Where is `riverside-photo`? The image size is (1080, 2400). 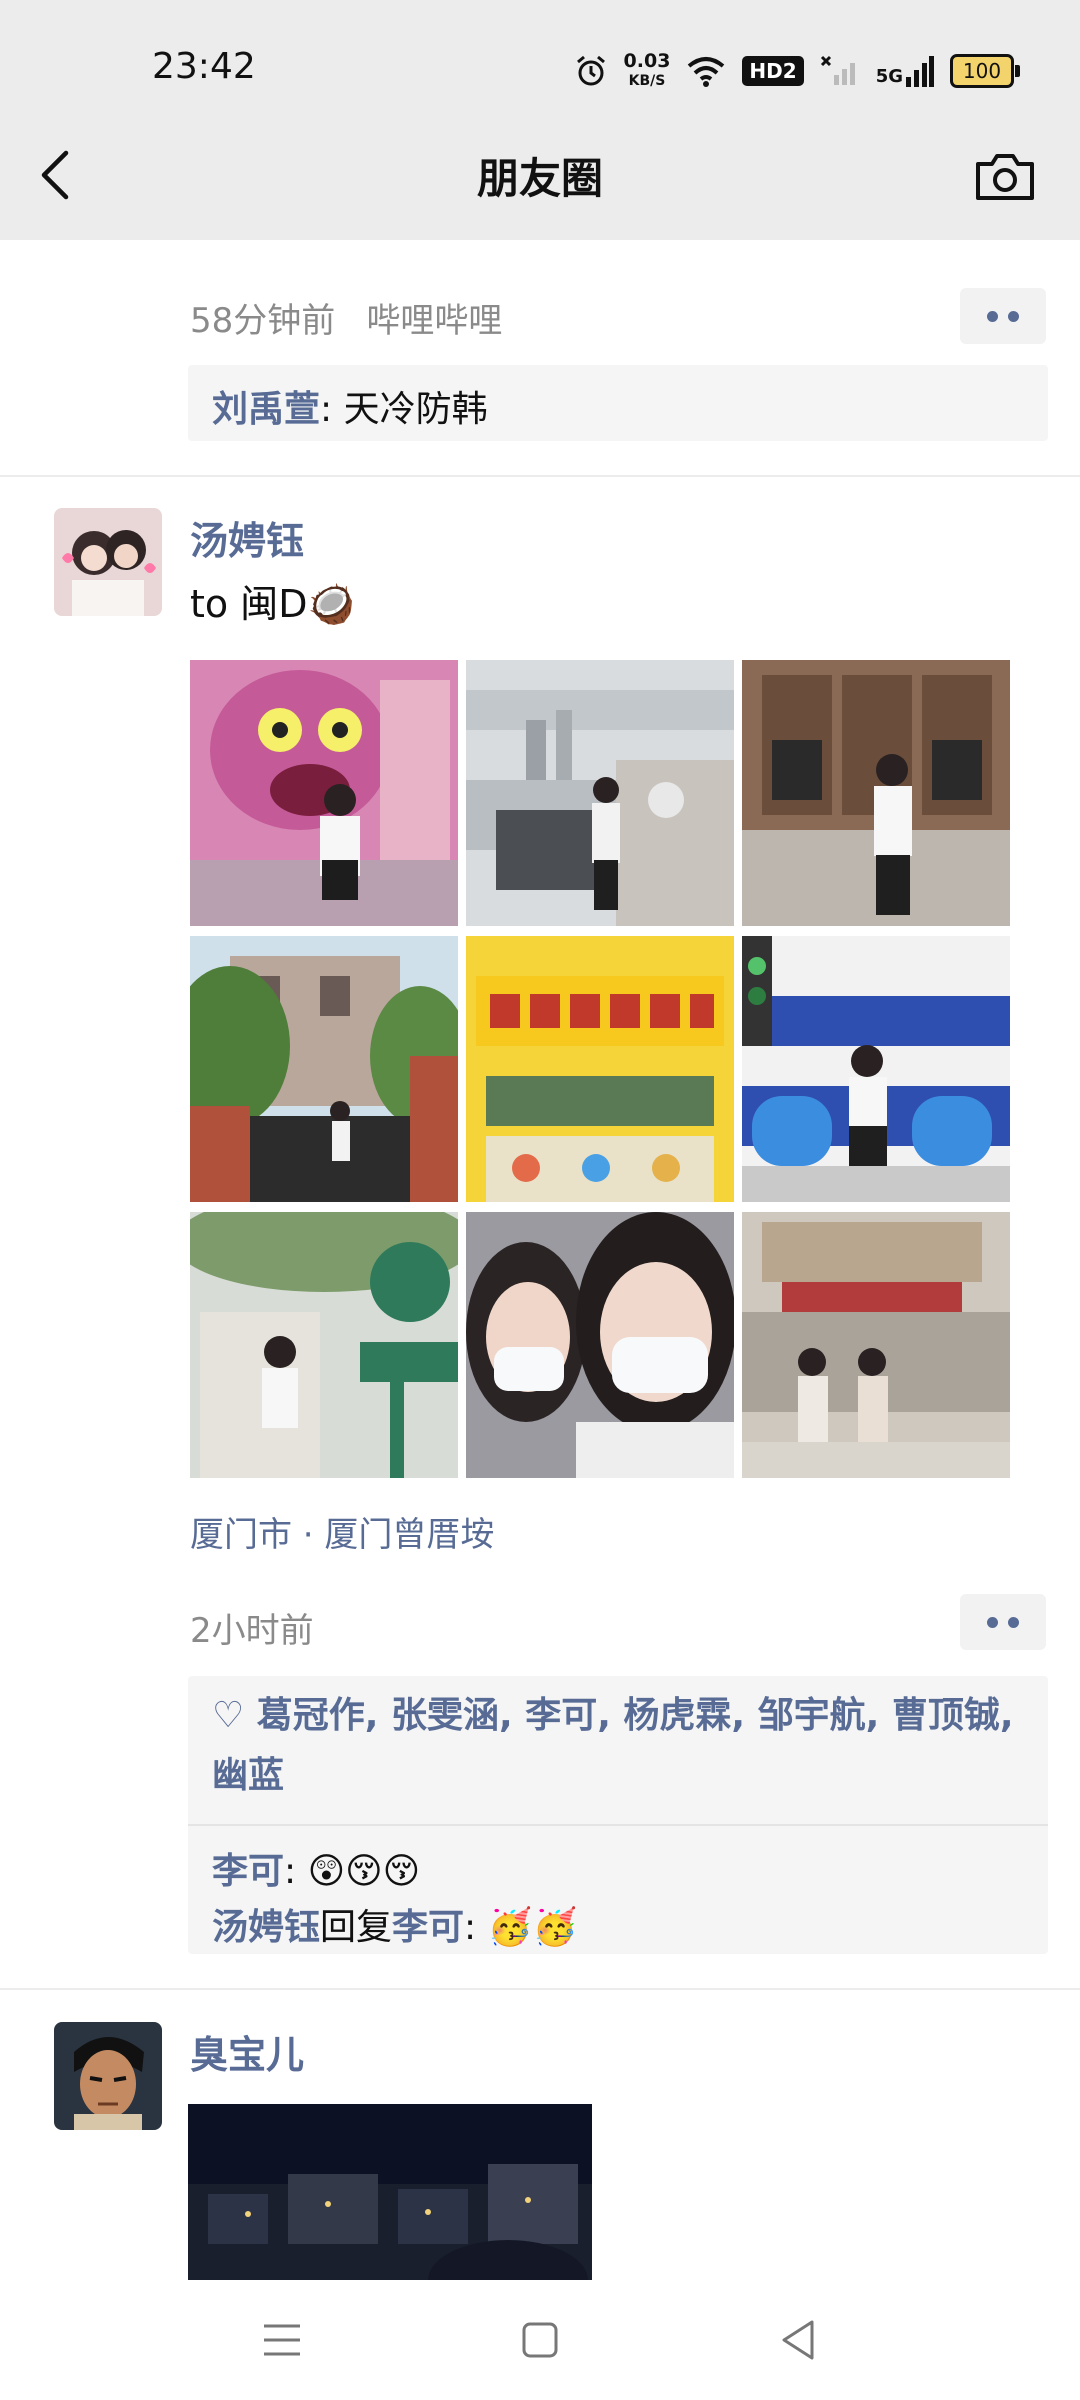 riverside-photo is located at coordinates (600, 793).